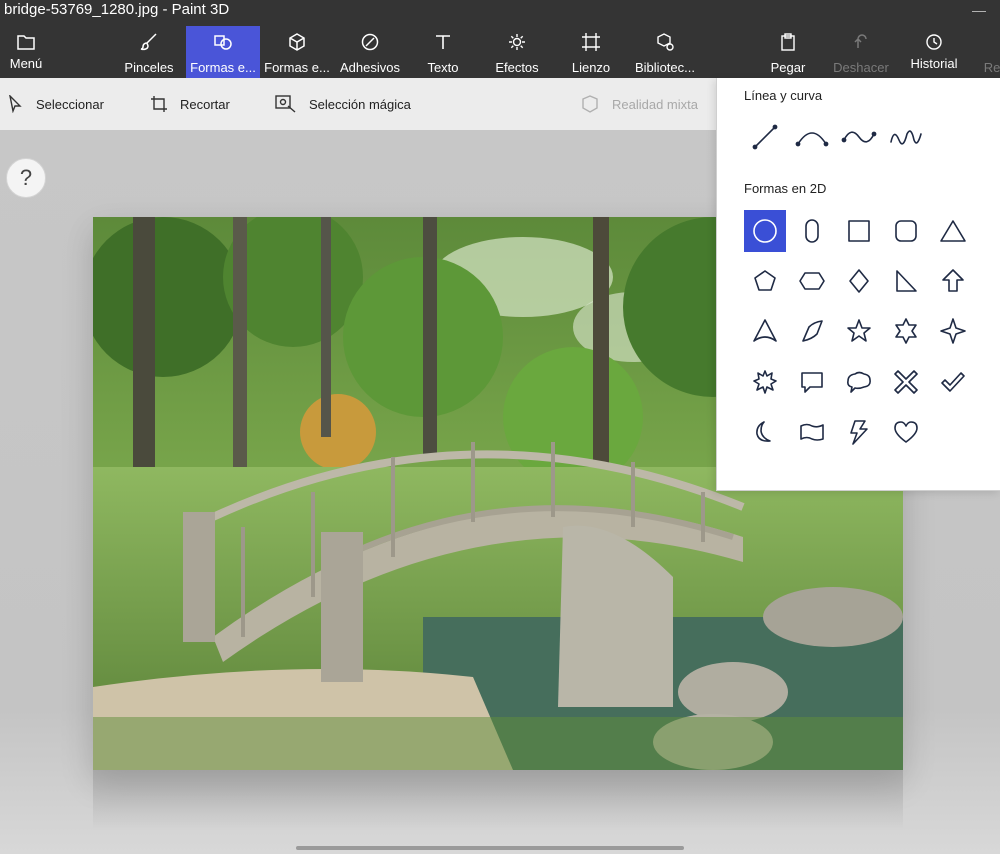 The width and height of the screenshot is (1000, 854). What do you see at coordinates (655, 104) in the screenshot?
I see `mixed-reality-label: Realidad mixta` at bounding box center [655, 104].